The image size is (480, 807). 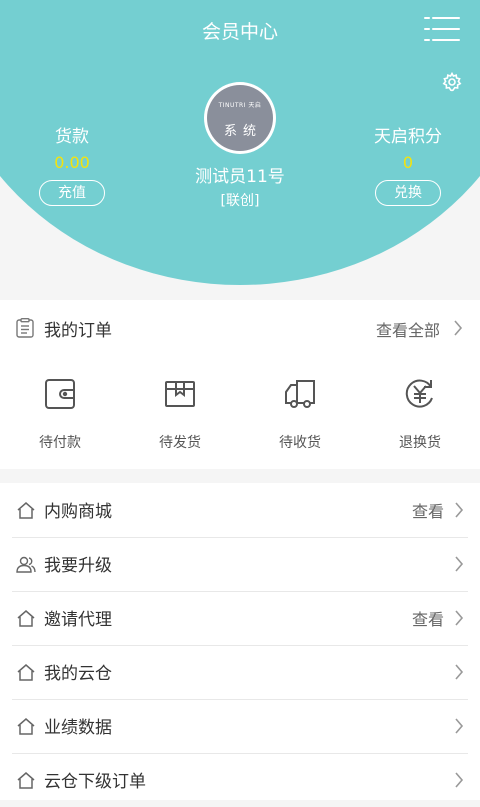 I want to click on menu-item-label: 我要升级, so click(x=78, y=566).